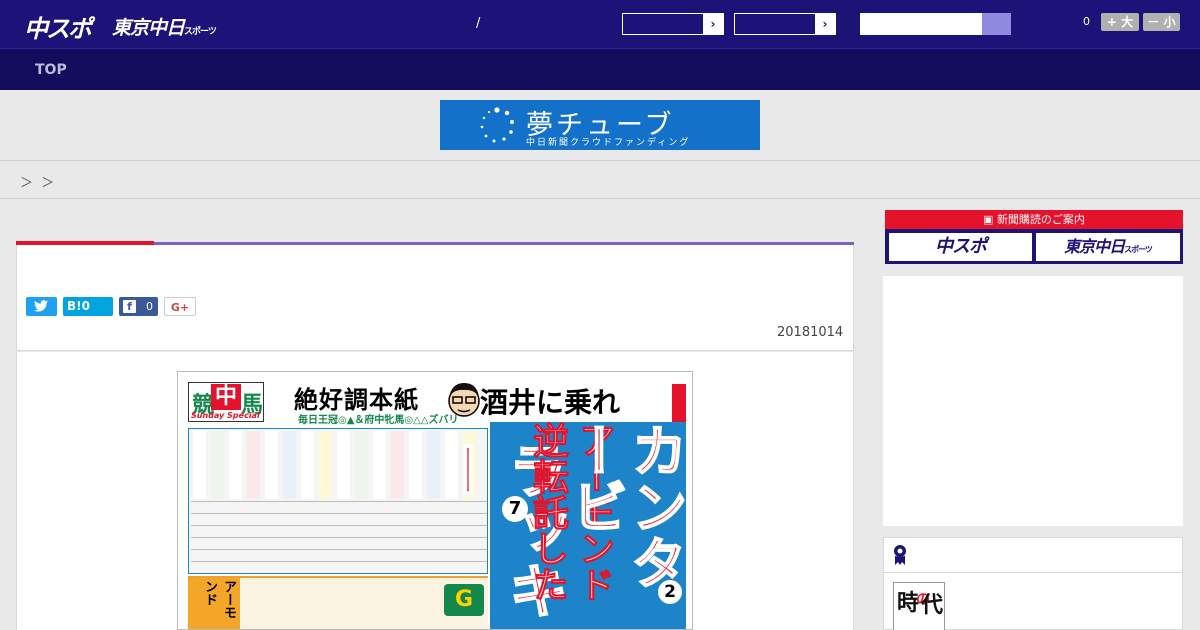 This screenshot has width=1200, height=630. Describe the element at coordinates (1033, 401) in the screenshot. I see `advertisement-slot` at that location.